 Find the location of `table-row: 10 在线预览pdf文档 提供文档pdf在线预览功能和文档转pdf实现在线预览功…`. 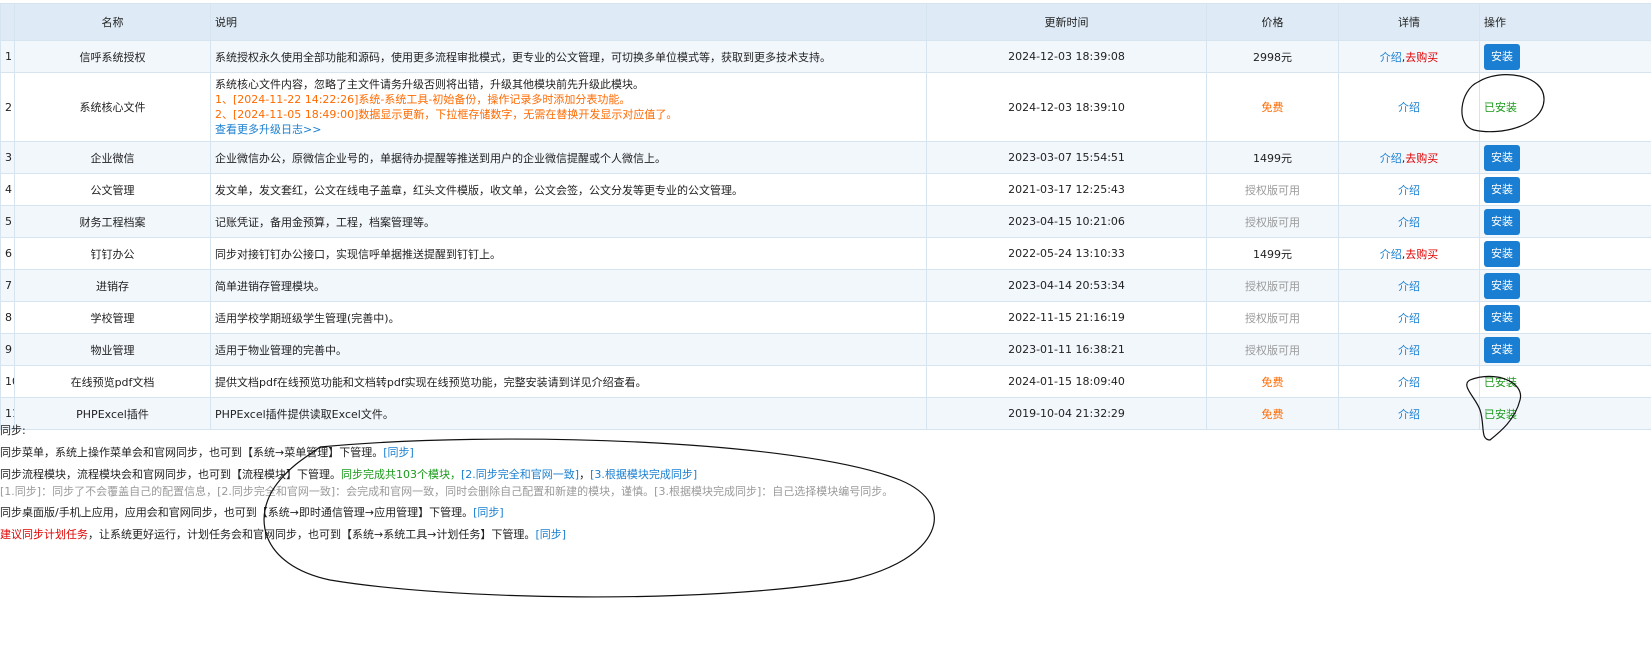

table-row: 10 在线预览pdf文档 提供文档pdf在线预览功能和文档转pdf实现在线预览功… is located at coordinates (825, 381).